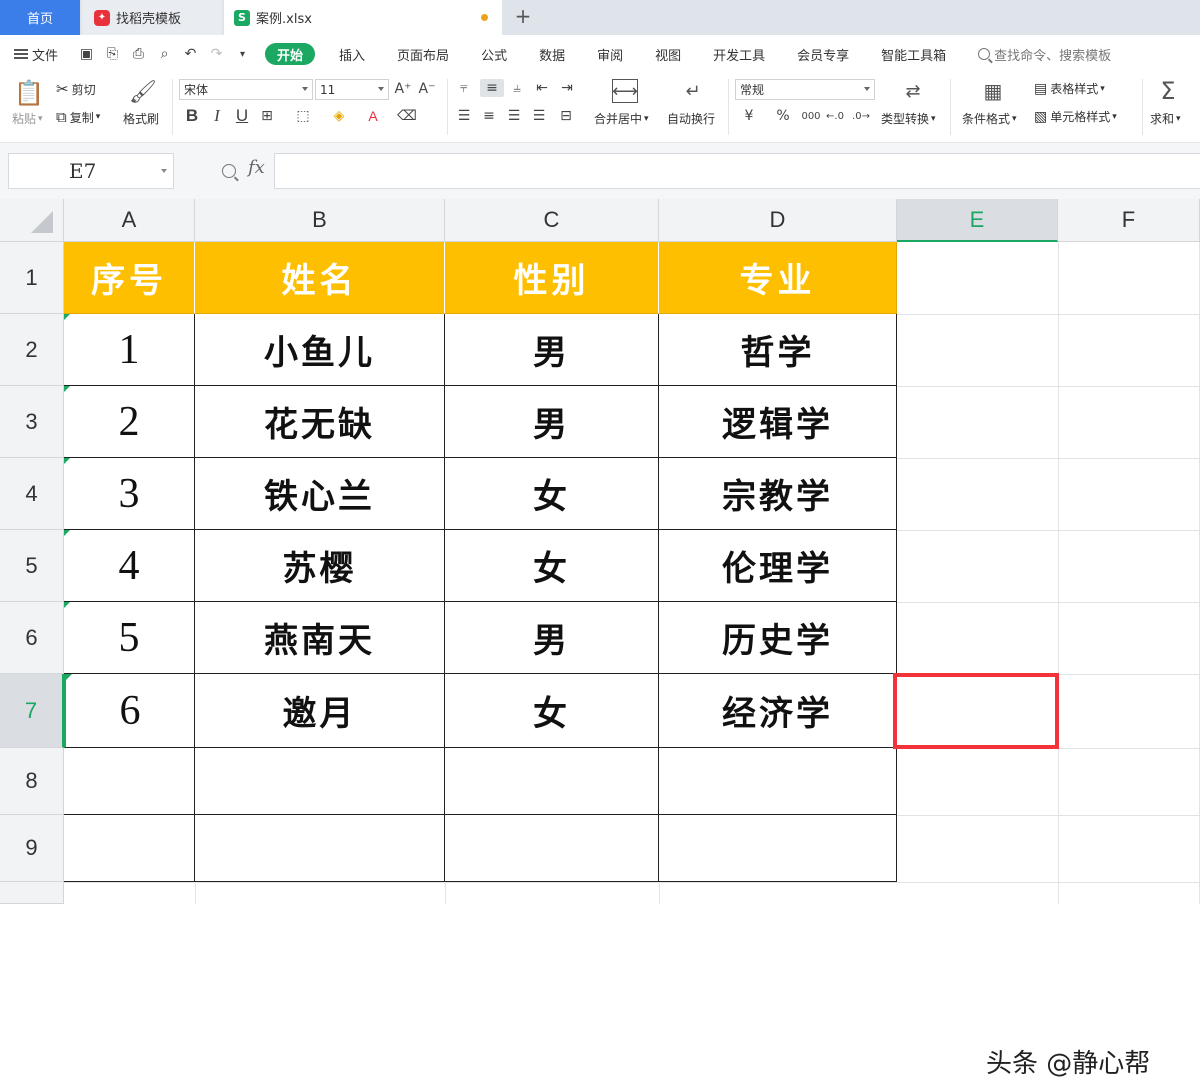  What do you see at coordinates (566, 116) in the screenshot?
I see `distributed-icon: ⊟` at bounding box center [566, 116].